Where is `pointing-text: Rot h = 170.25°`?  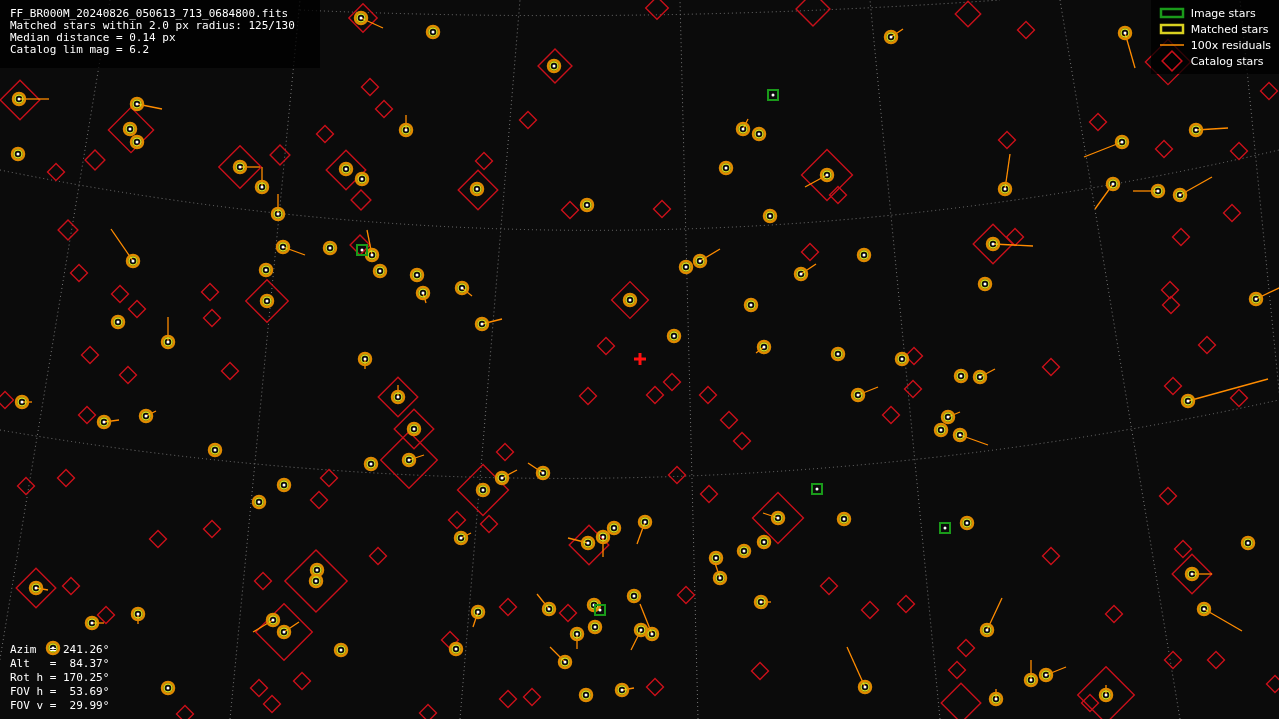 pointing-text: Rot h = 170.25° is located at coordinates (60, 678).